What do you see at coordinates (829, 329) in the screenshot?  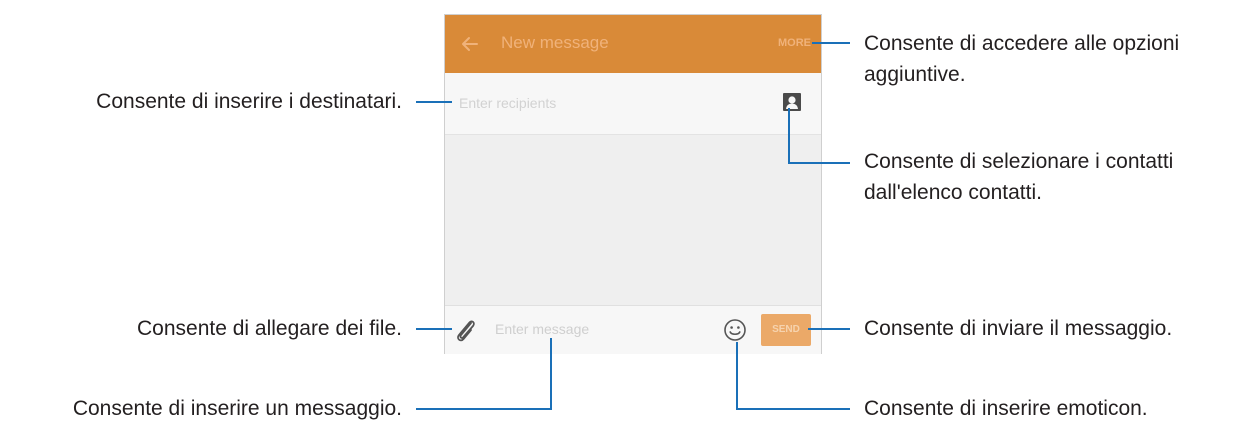 I see `leader-line-send` at bounding box center [829, 329].